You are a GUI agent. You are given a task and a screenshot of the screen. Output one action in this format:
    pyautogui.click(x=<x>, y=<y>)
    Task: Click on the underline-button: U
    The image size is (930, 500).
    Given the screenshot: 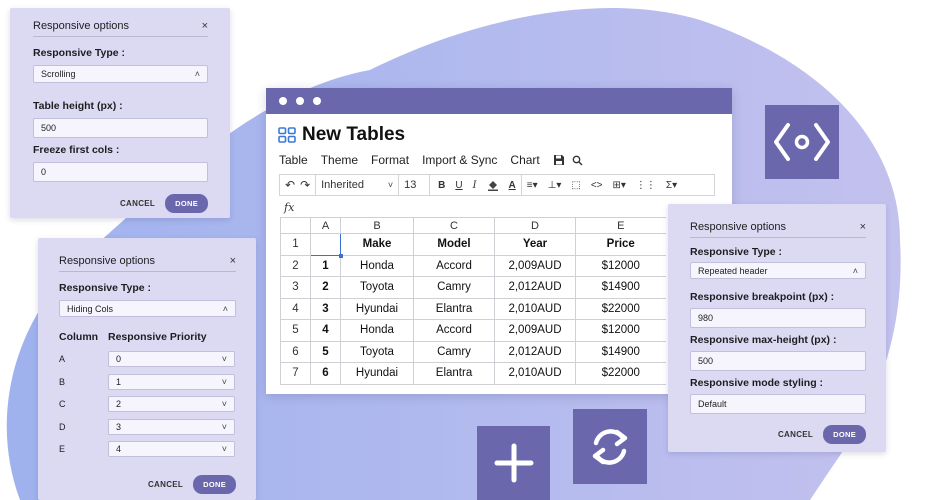 What is the action you would take?
    pyautogui.click(x=458, y=185)
    